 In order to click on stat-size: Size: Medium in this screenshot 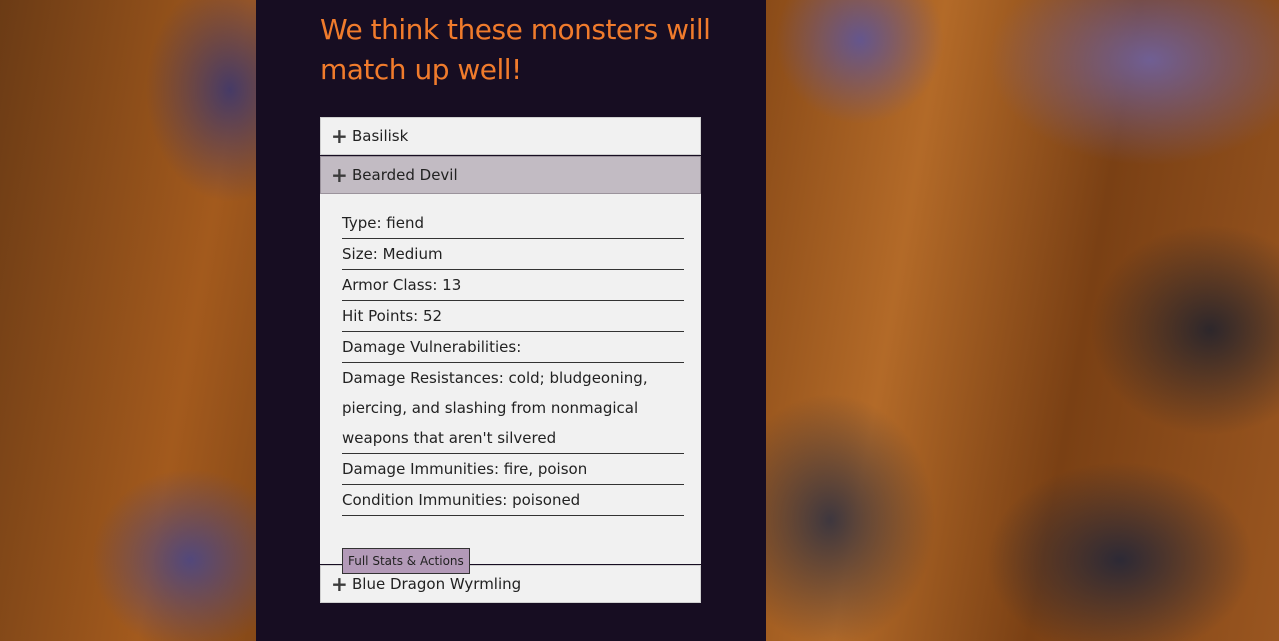, I will do `click(513, 254)`.